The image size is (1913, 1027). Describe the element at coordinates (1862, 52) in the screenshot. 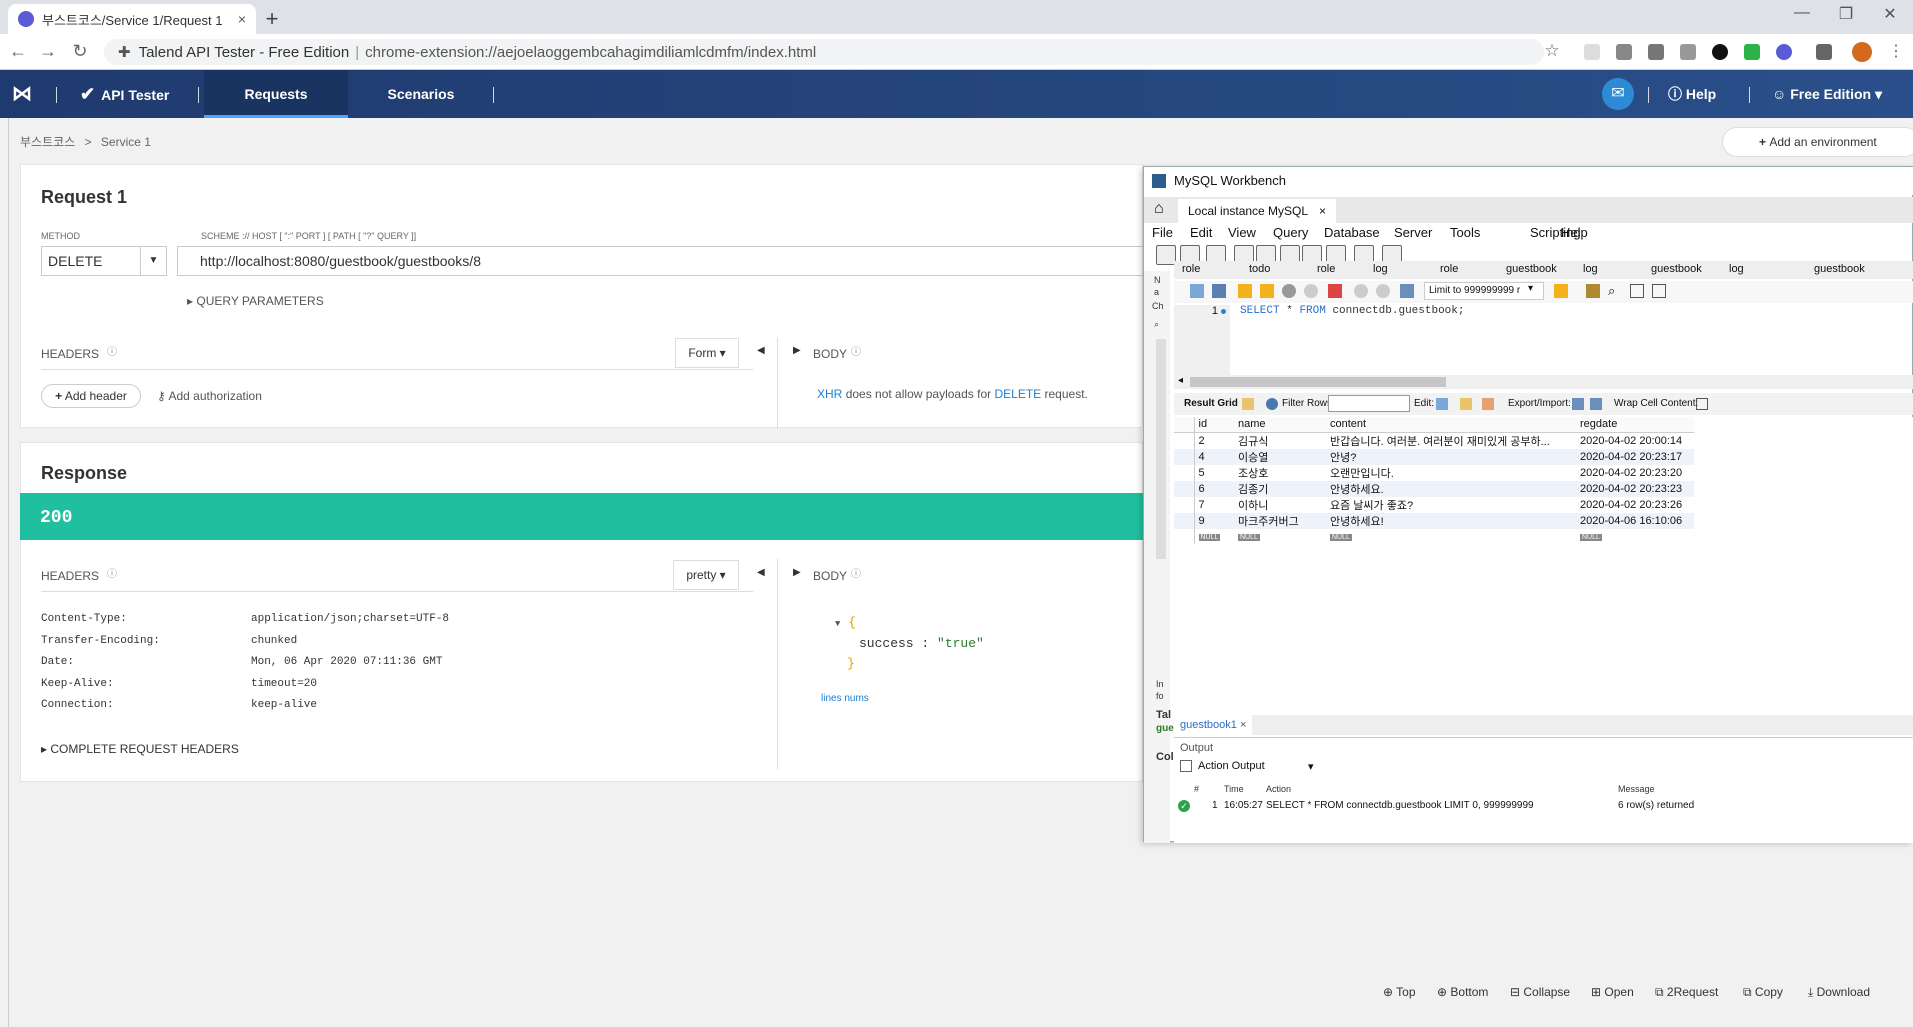

I see `avatar` at that location.